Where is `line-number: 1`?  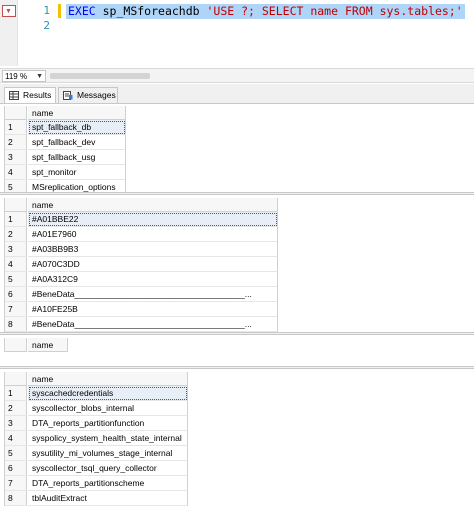
line-number: 1 is located at coordinates (46, 10).